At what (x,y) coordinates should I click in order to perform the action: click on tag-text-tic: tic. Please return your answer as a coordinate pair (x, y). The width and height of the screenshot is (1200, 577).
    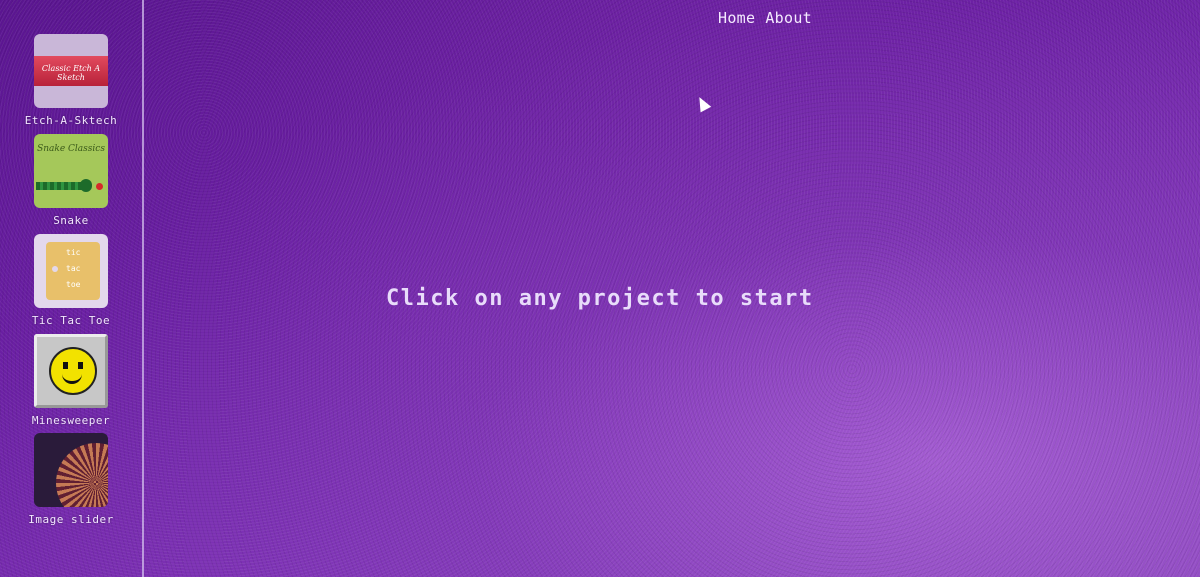
    Looking at the image, I should click on (73, 252).